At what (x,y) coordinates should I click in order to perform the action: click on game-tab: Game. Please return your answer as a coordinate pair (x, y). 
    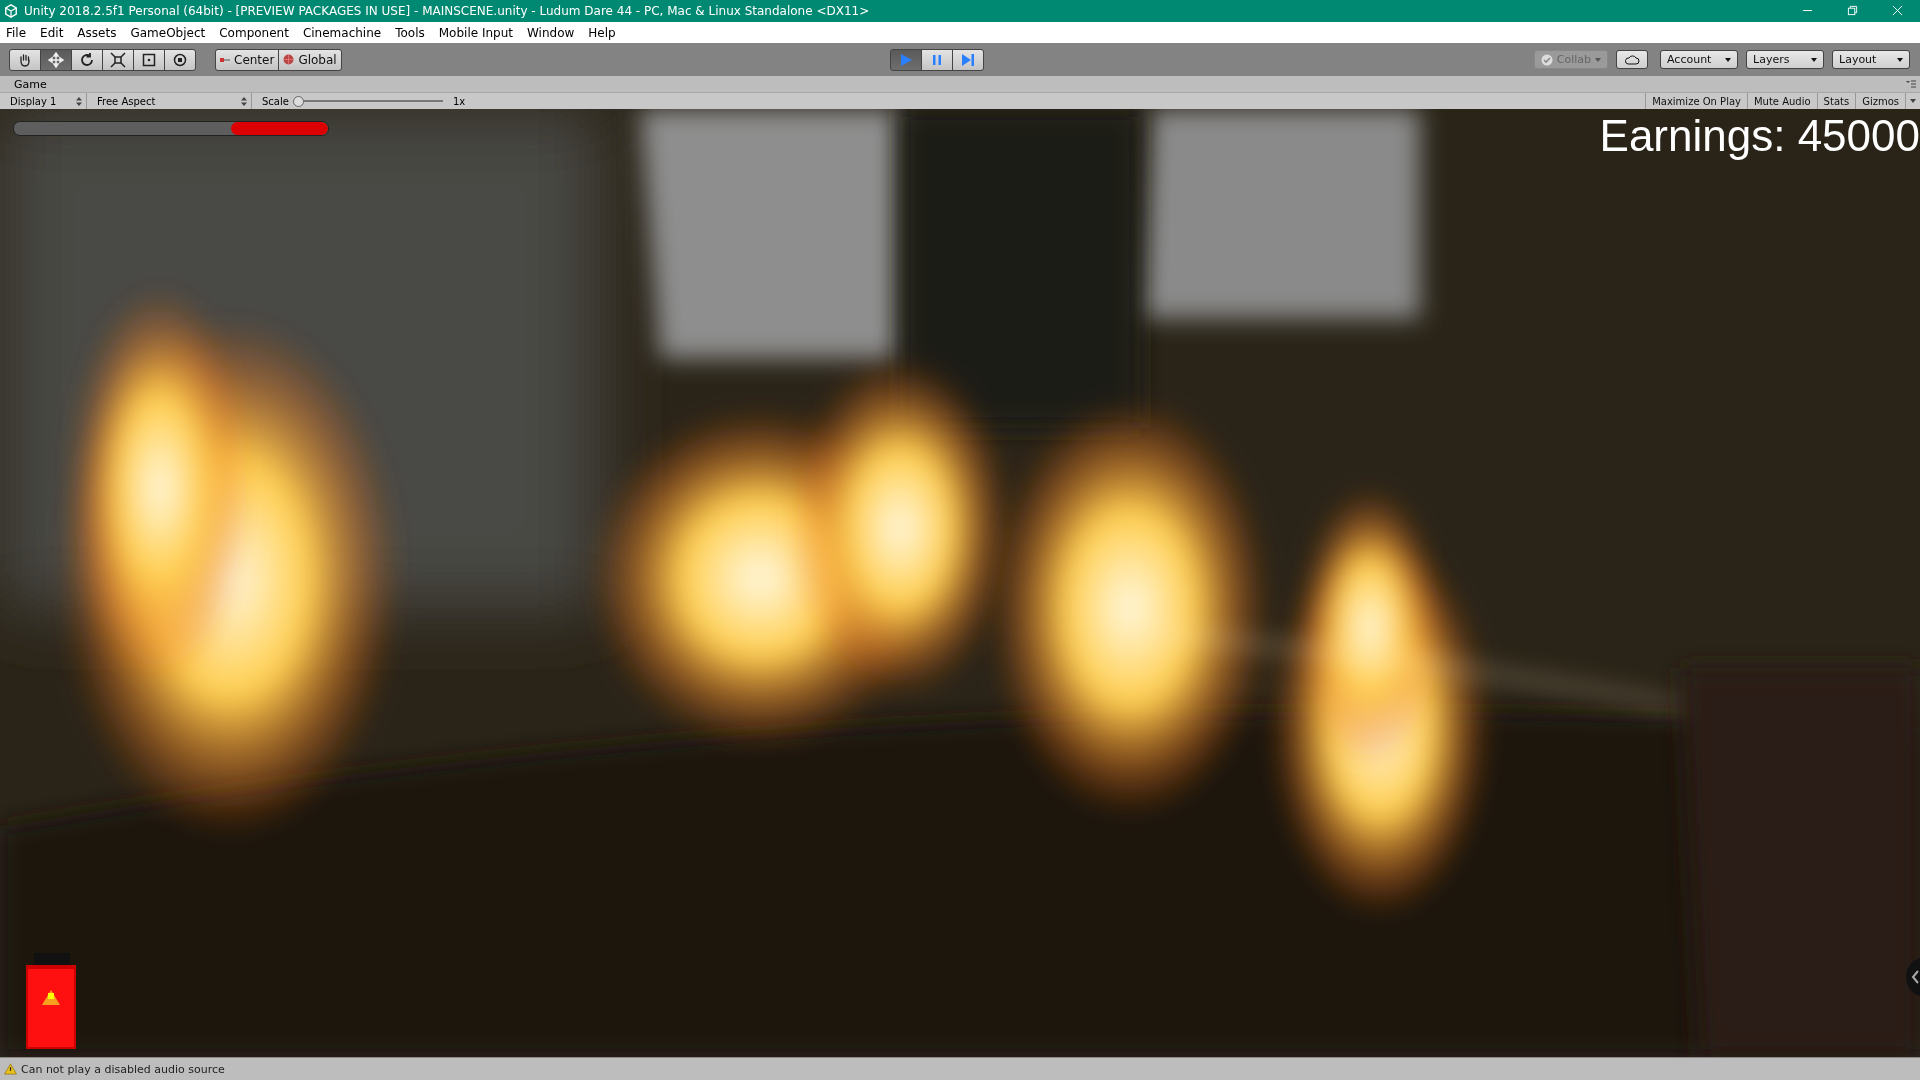
    Looking at the image, I should click on (27, 84).